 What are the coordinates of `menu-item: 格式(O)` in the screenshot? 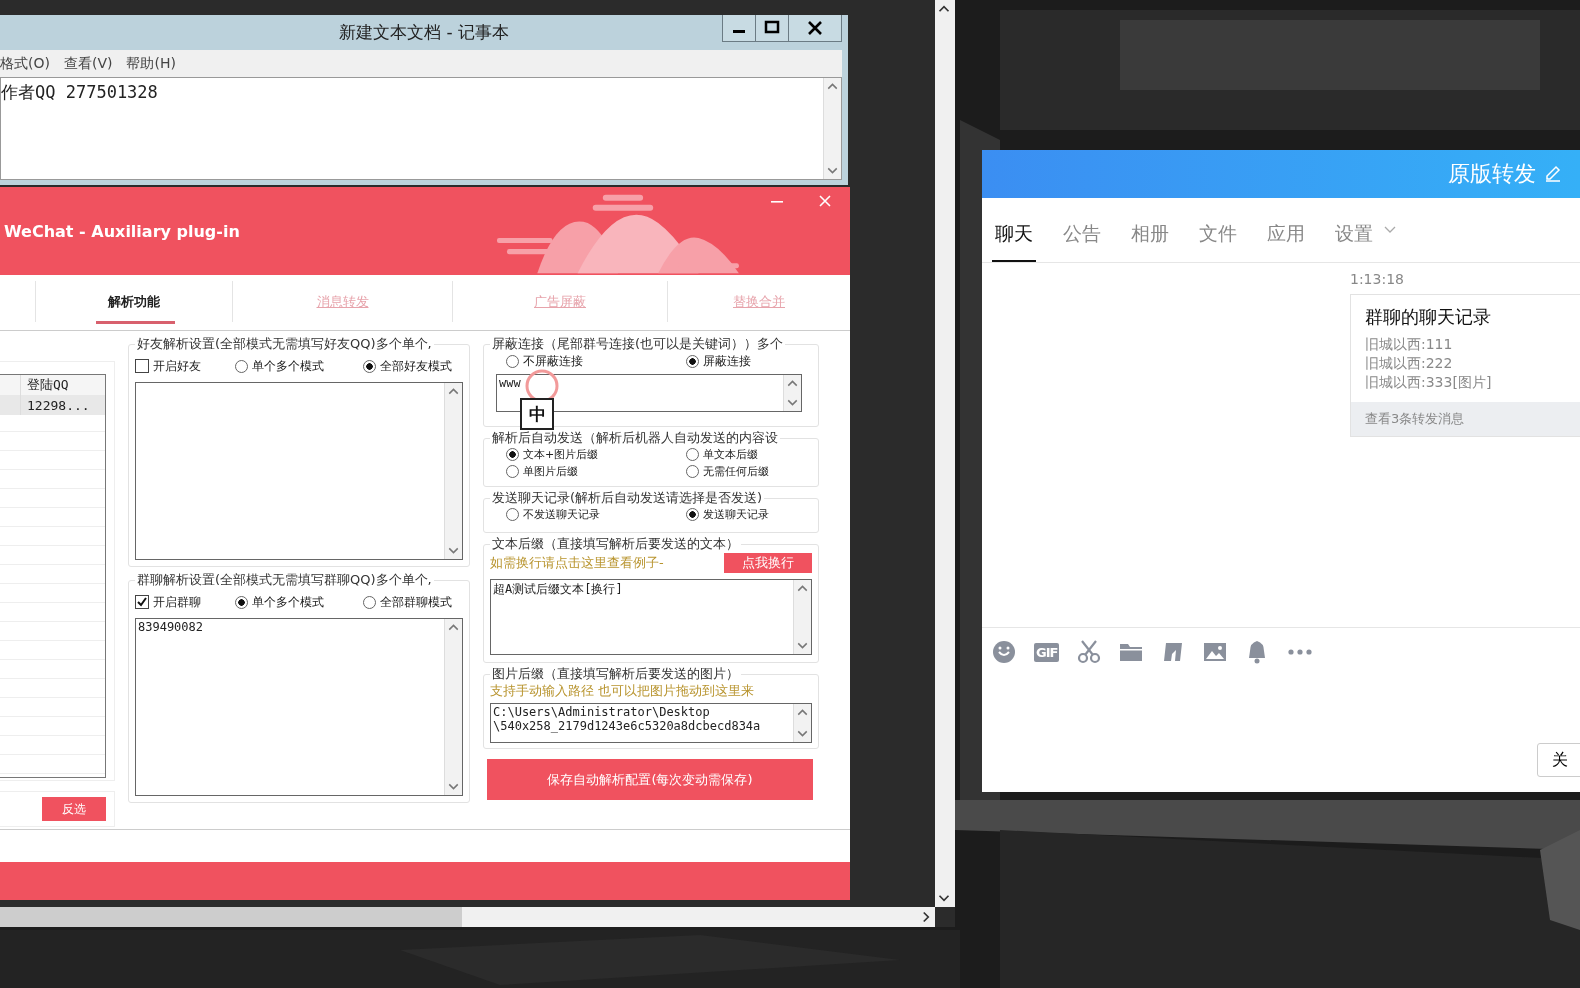 It's located at (25, 63).